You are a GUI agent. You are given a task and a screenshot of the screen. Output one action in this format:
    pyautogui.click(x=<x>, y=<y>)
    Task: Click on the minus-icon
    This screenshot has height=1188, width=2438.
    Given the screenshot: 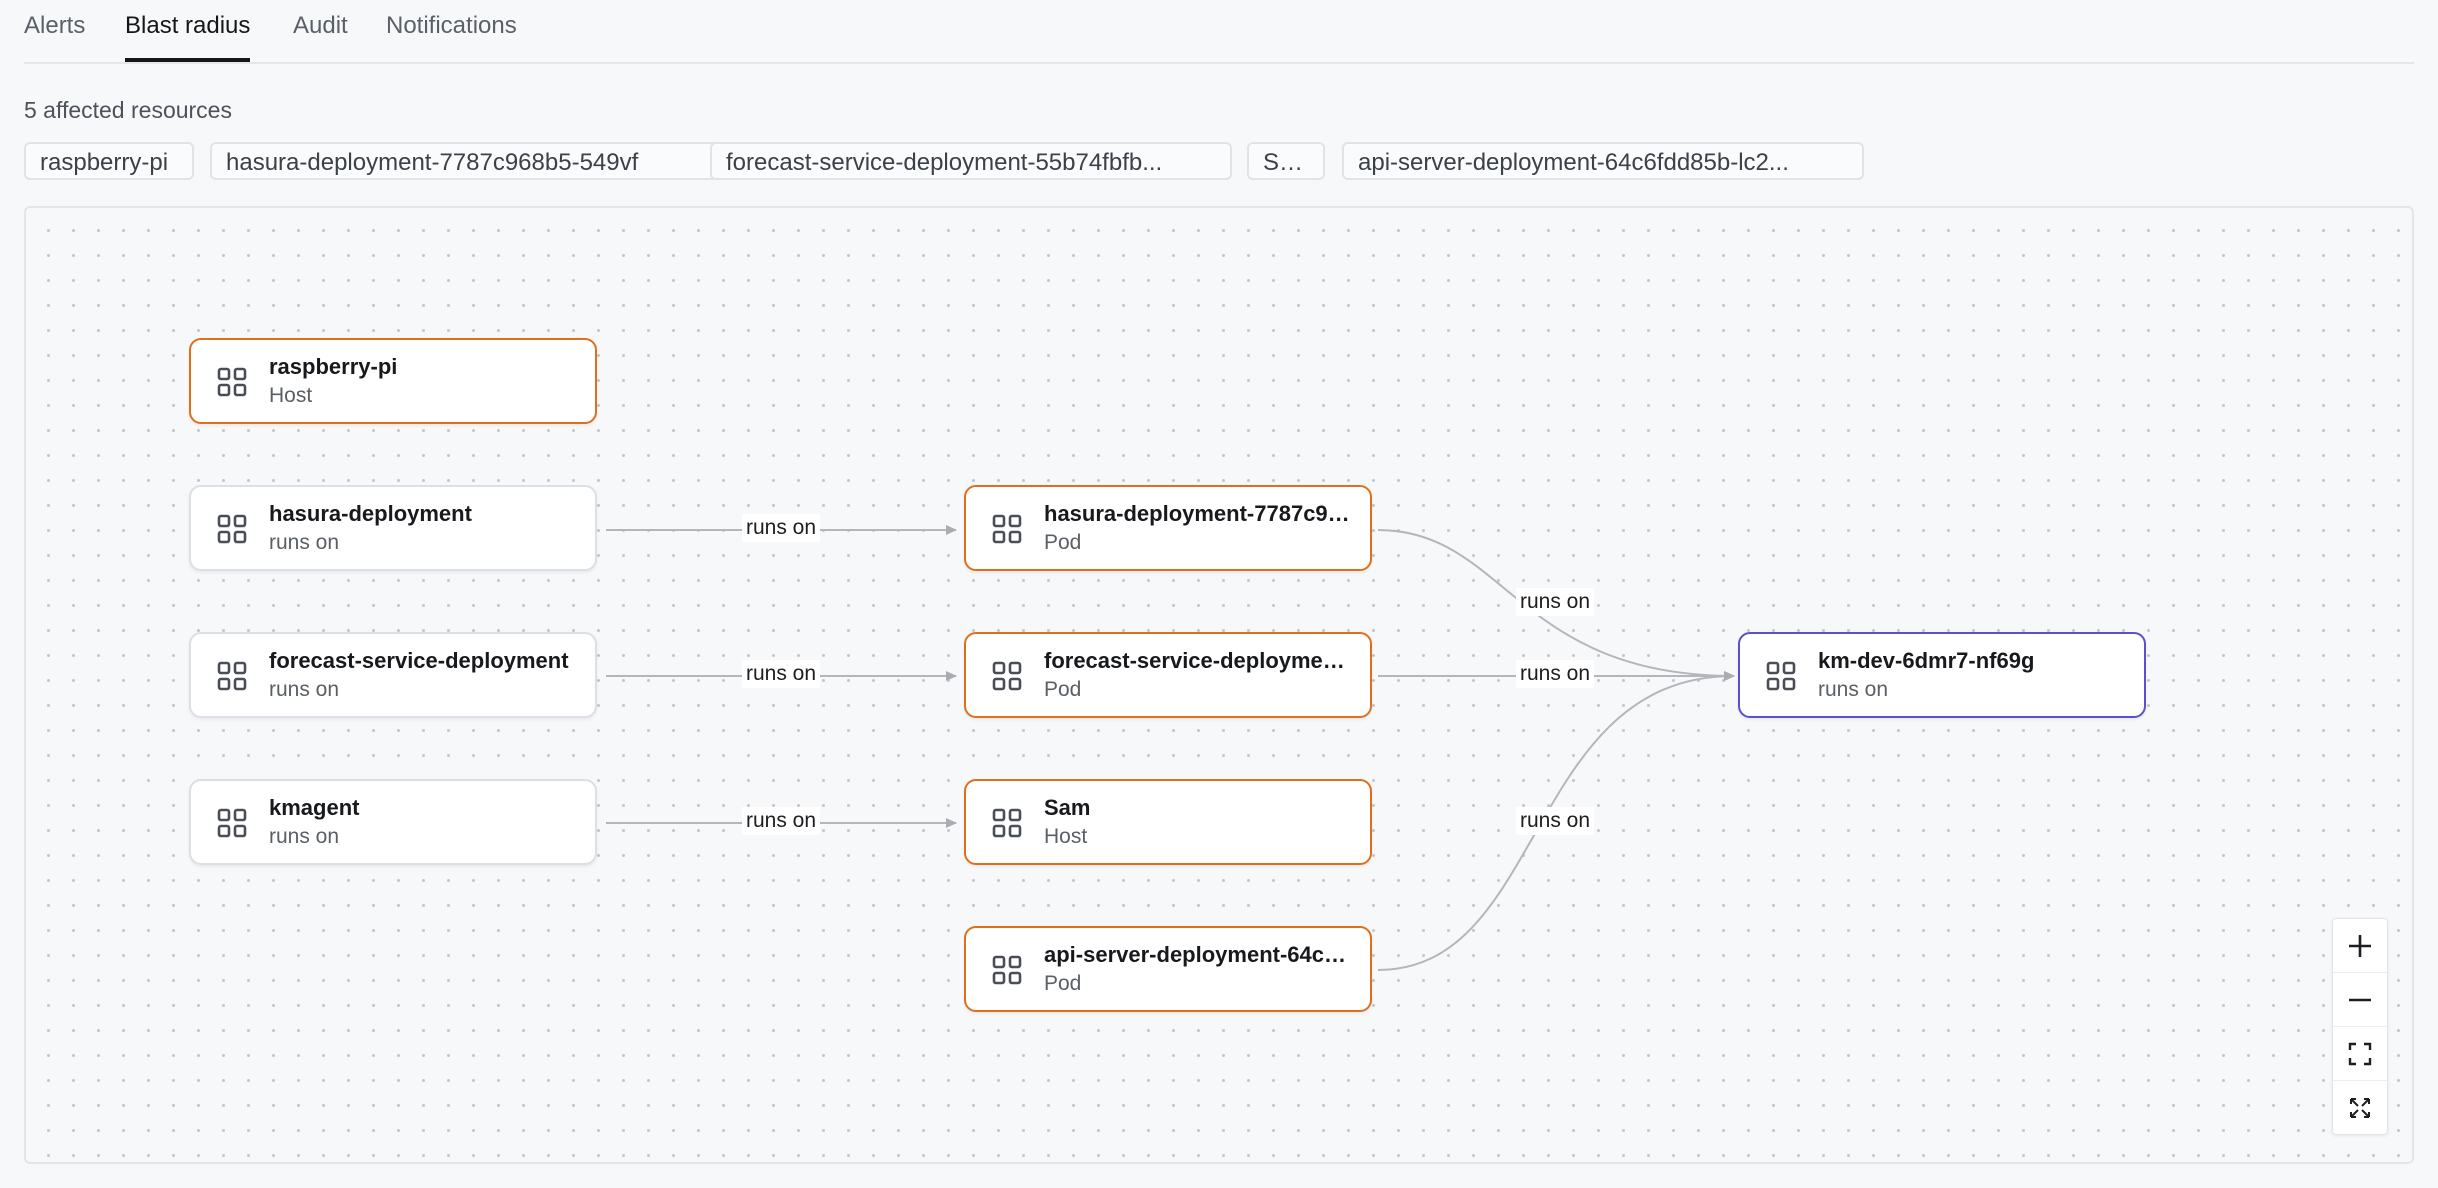 What is the action you would take?
    pyautogui.click(x=2360, y=999)
    